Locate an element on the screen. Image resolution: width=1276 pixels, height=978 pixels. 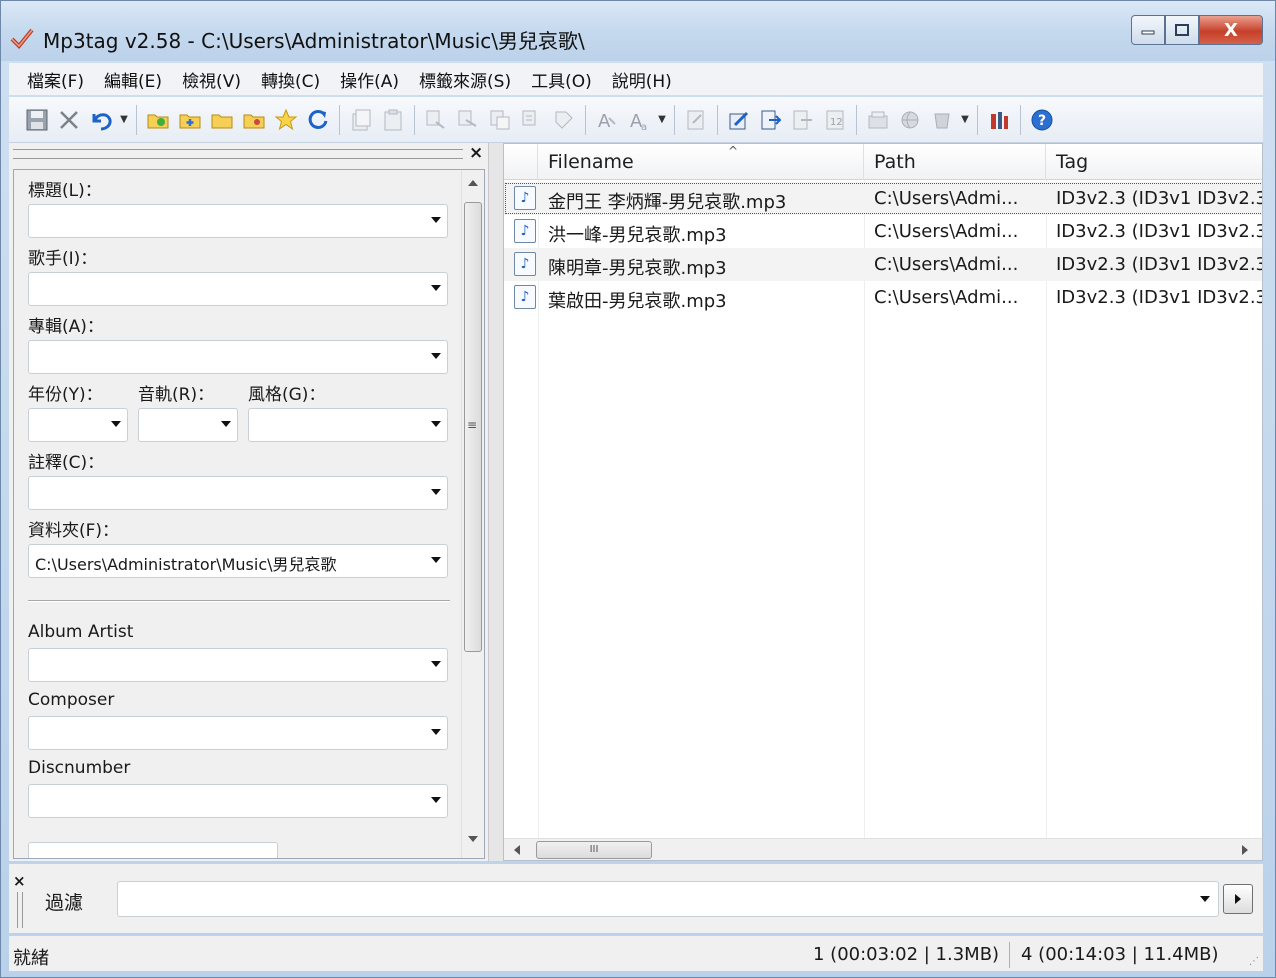
tag-source-button is located at coordinates (942, 120).